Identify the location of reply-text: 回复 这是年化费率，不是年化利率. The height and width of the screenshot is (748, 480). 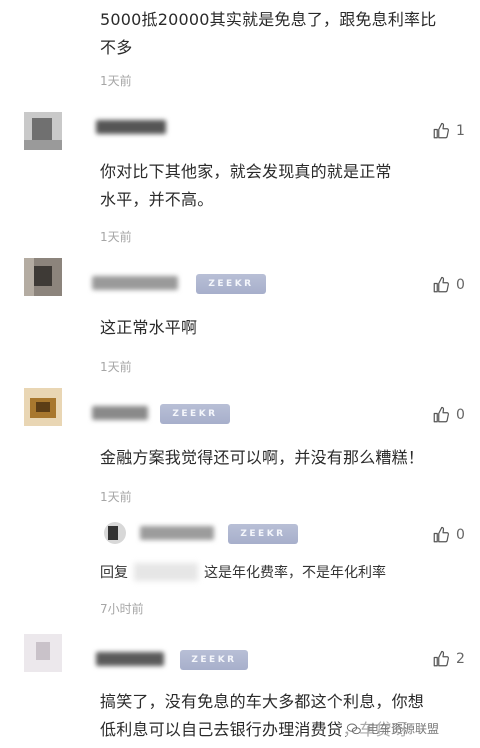
(243, 572).